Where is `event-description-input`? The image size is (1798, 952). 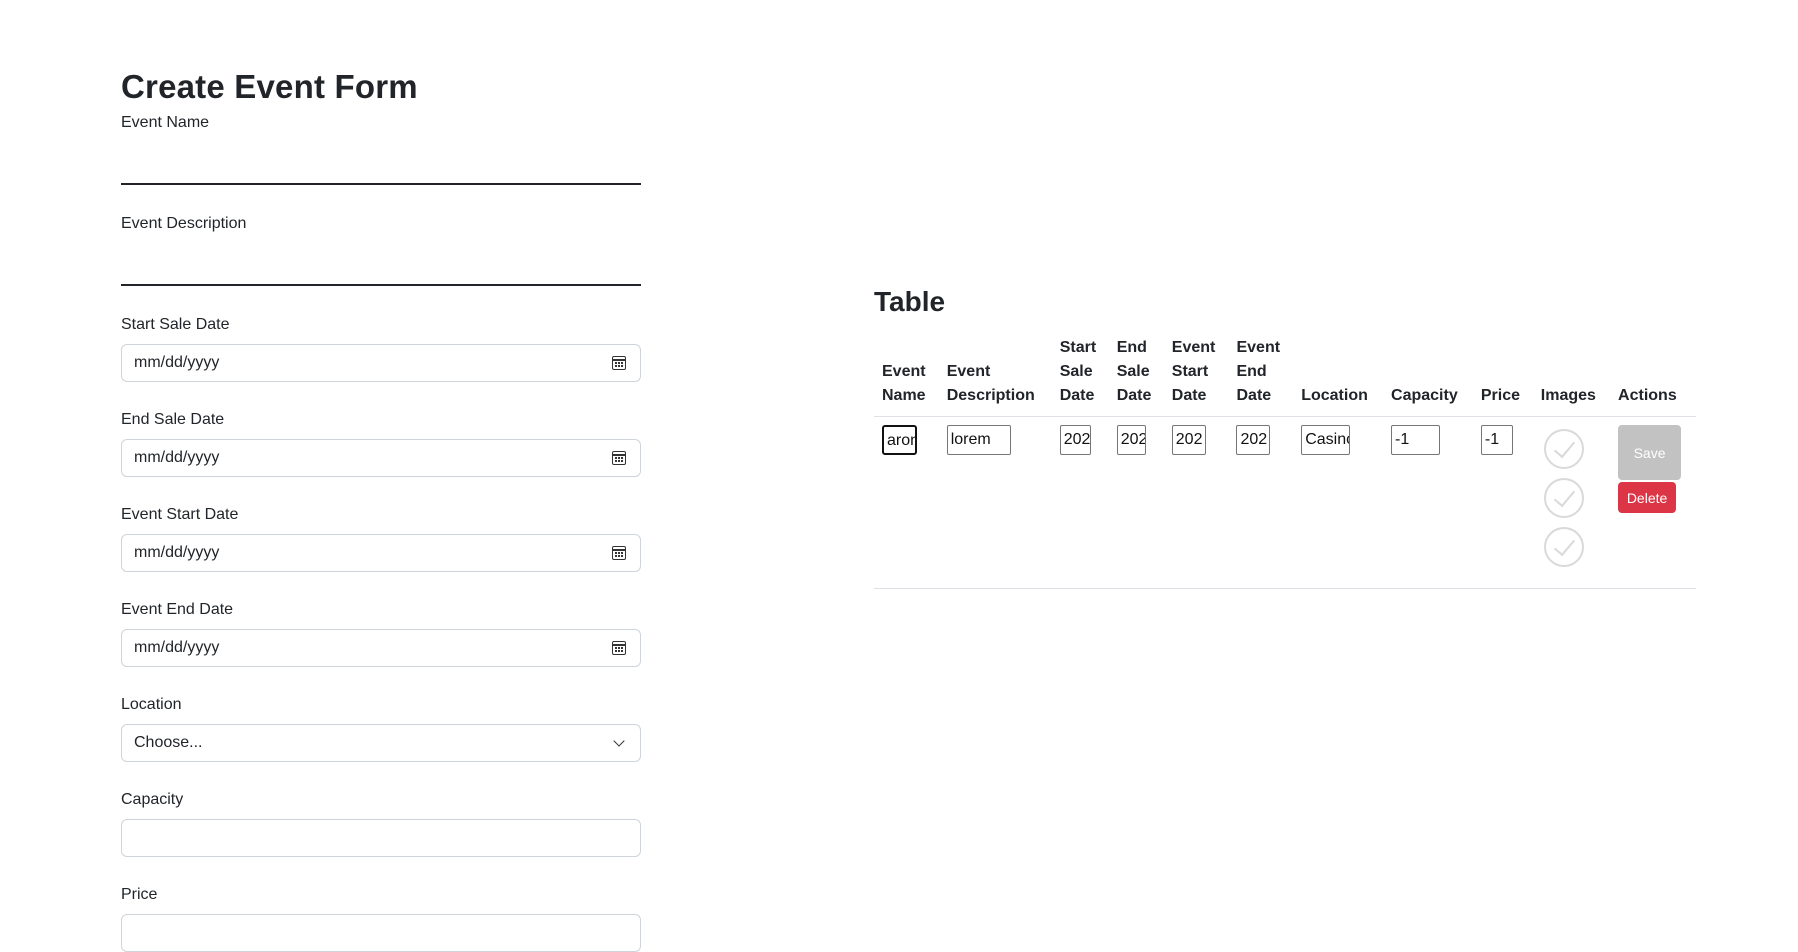
event-description-input is located at coordinates (381, 266).